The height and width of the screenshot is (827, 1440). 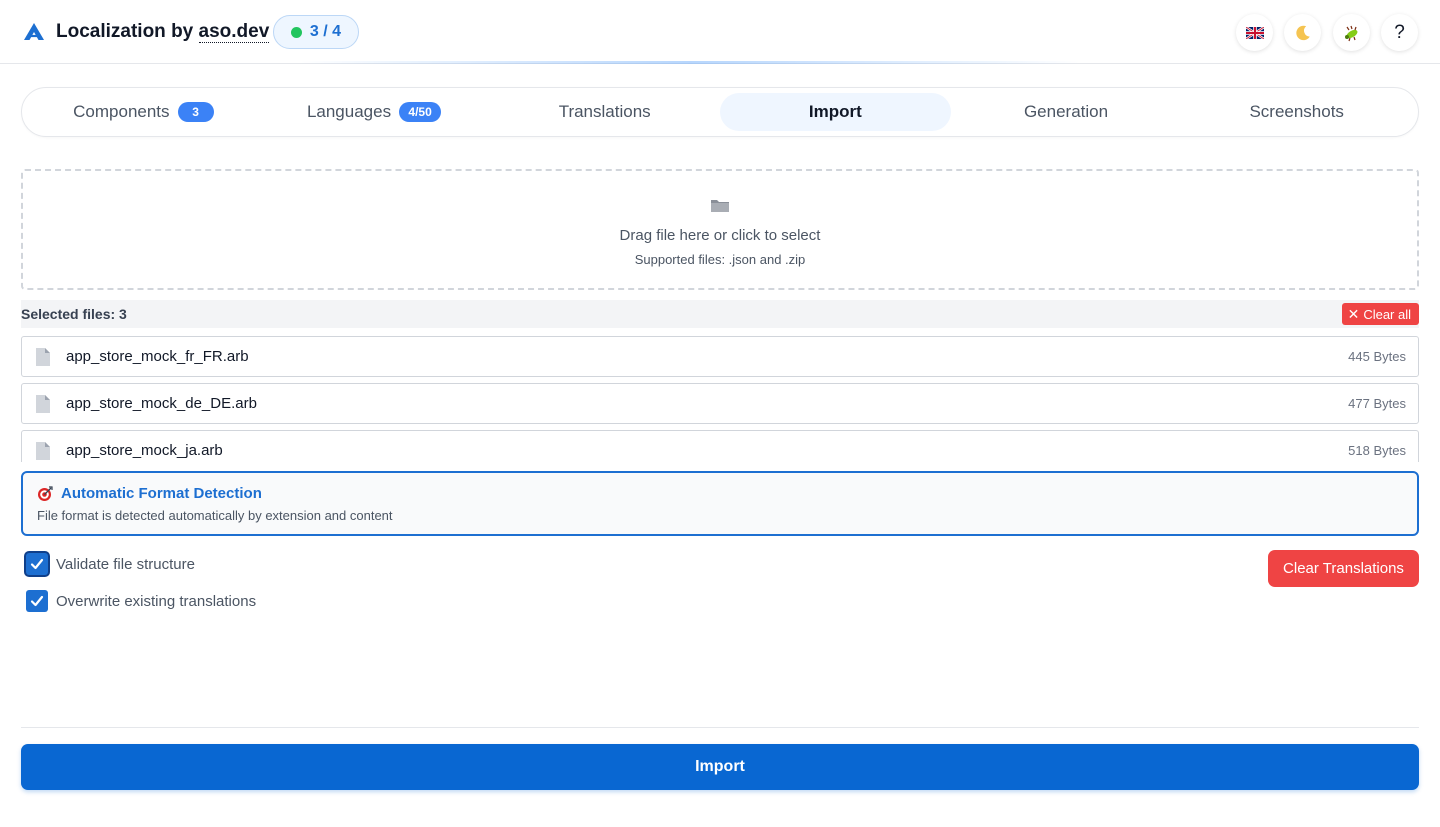 What do you see at coordinates (1353, 314) in the screenshot?
I see `close-icon: ✕` at bounding box center [1353, 314].